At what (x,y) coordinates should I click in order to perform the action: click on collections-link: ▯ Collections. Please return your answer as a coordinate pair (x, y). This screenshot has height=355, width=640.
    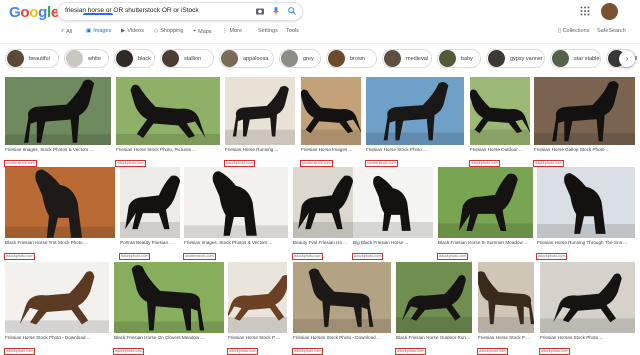
    Looking at the image, I should click on (573, 31).